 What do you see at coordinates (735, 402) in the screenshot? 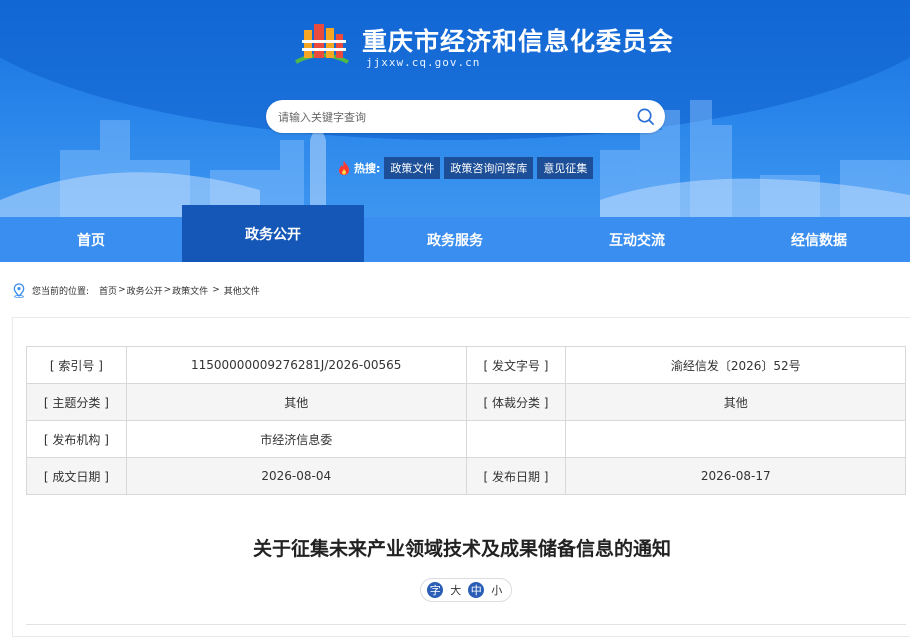
I see `meta-value-genre-category: 其他` at bounding box center [735, 402].